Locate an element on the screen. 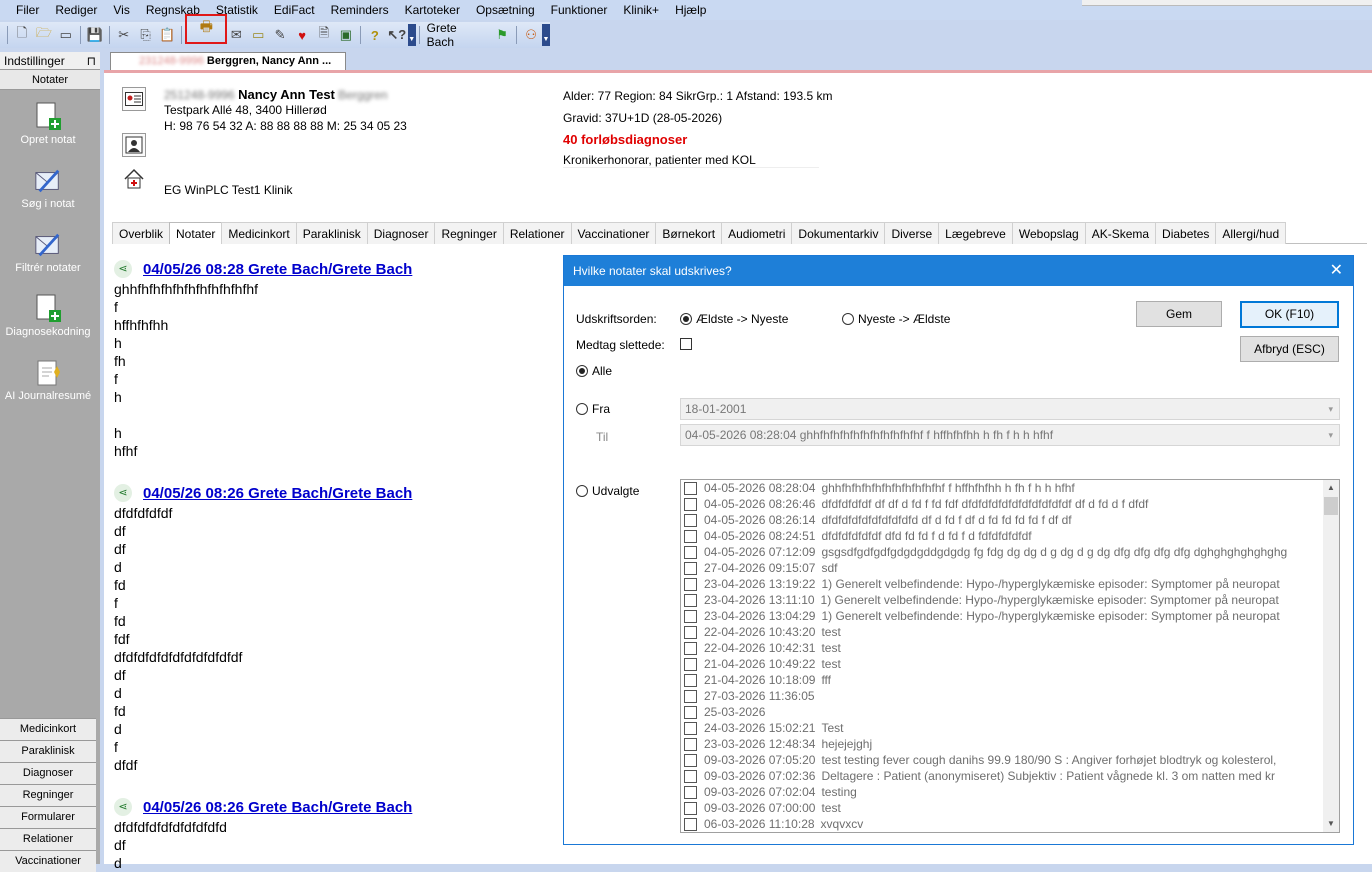  nav-diagnoser: Diagnoser is located at coordinates (48, 773).